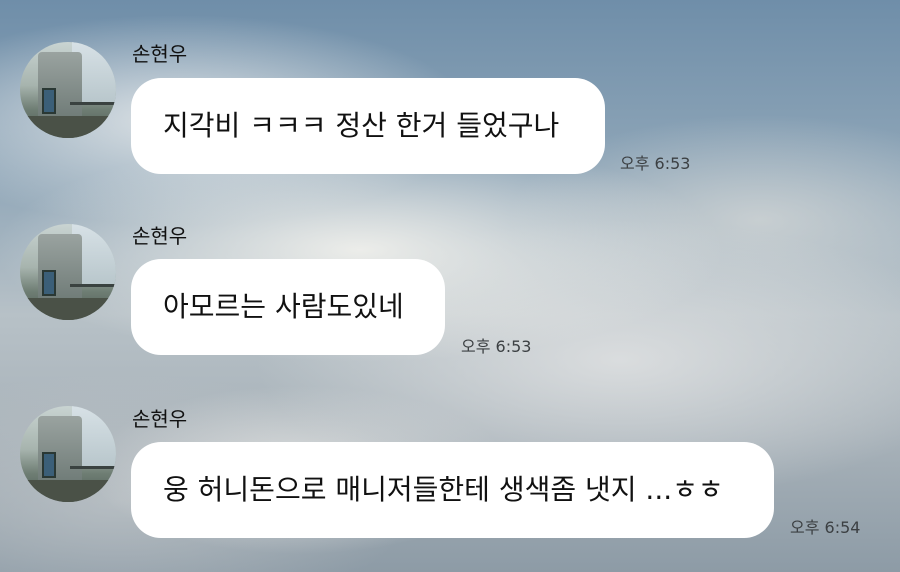 The height and width of the screenshot is (572, 900). I want to click on message-bubble: 지각비 ㅋㅋㅋ 정산 한거 들었구나, so click(368, 126).